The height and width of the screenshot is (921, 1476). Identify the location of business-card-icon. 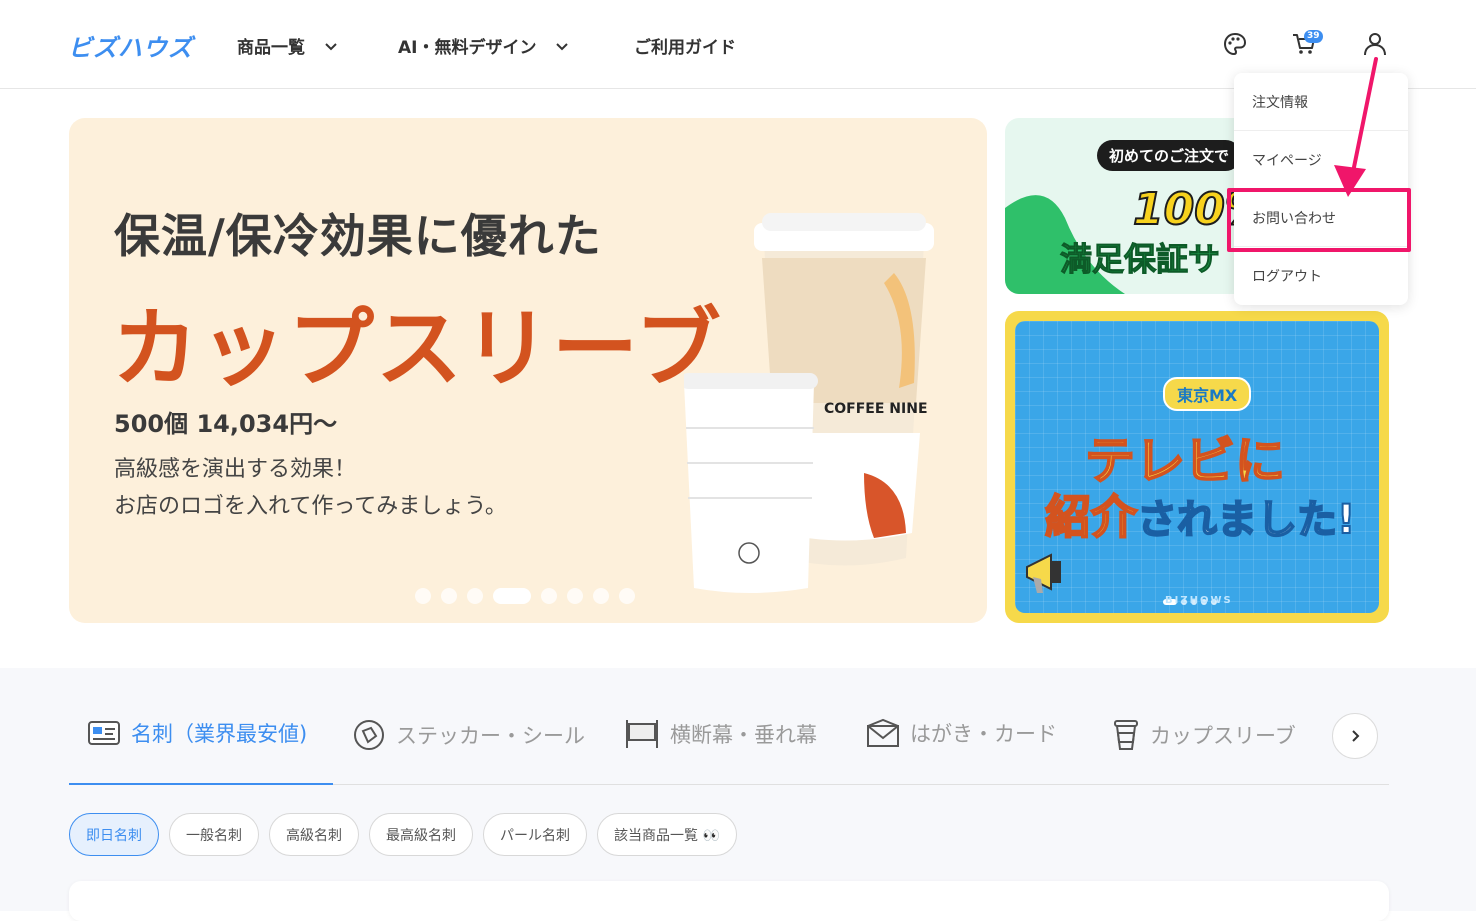
(104, 733).